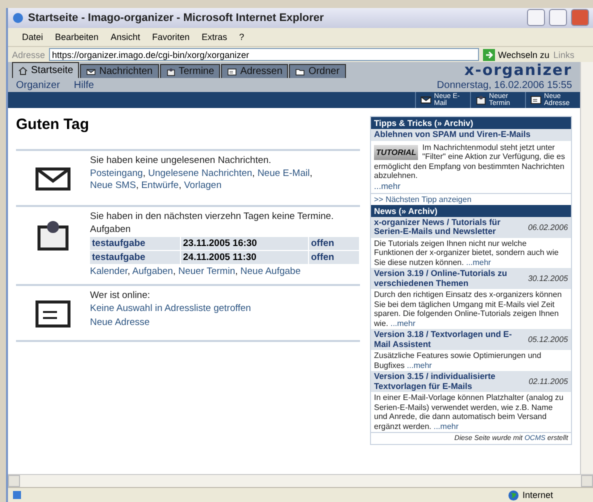 The height and width of the screenshot is (502, 593). What do you see at coordinates (170, 308) in the screenshot?
I see `link: Keine Auswahl in Adressliste getroffen` at bounding box center [170, 308].